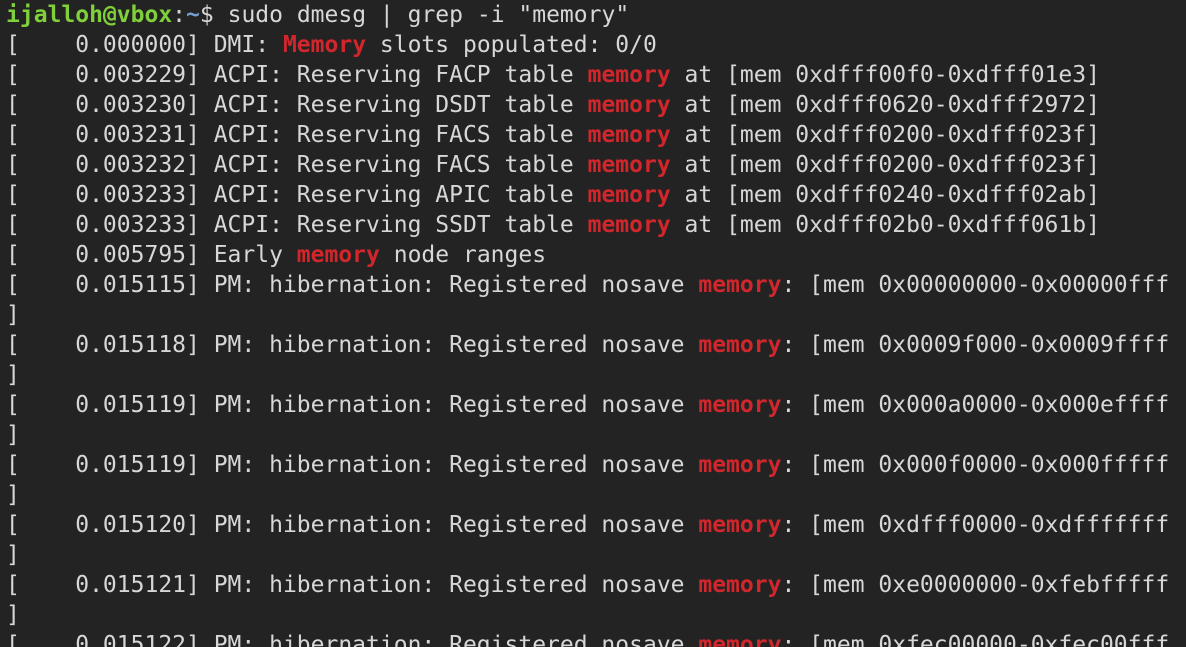 The width and height of the screenshot is (1186, 647). I want to click on grep-match-highlight: Memory, so click(324, 45).